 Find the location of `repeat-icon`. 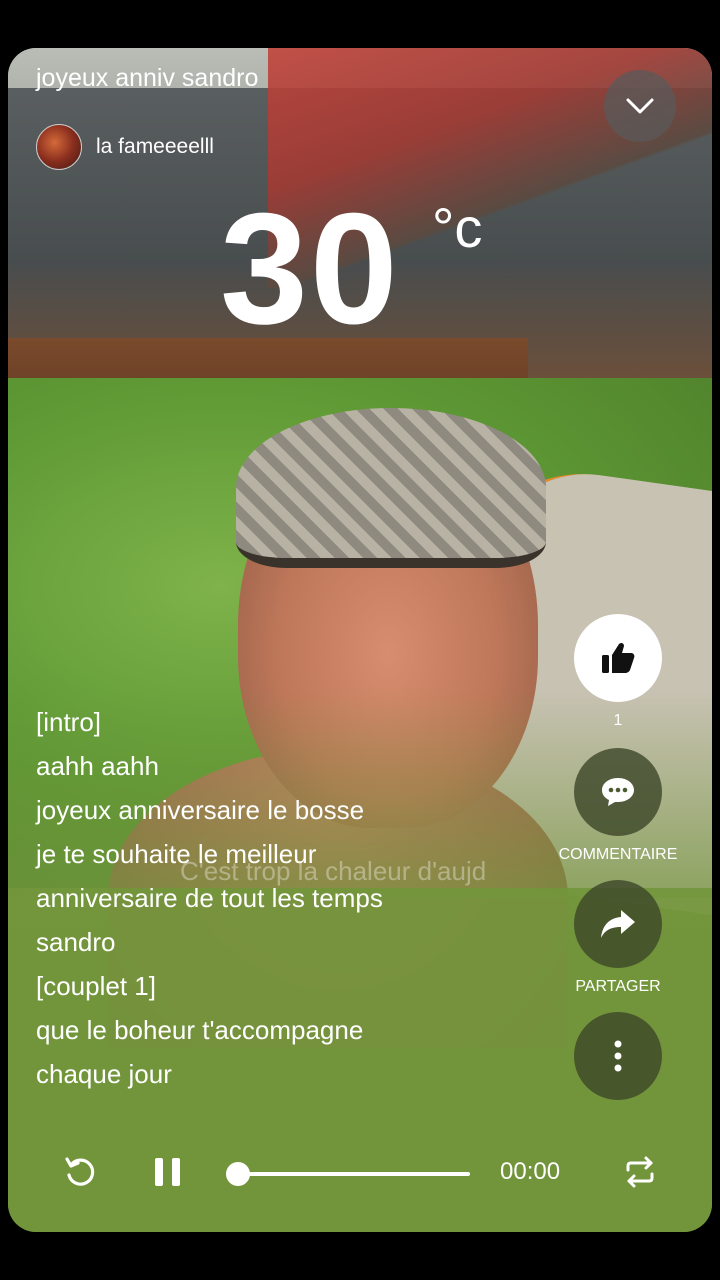

repeat-icon is located at coordinates (640, 1172).